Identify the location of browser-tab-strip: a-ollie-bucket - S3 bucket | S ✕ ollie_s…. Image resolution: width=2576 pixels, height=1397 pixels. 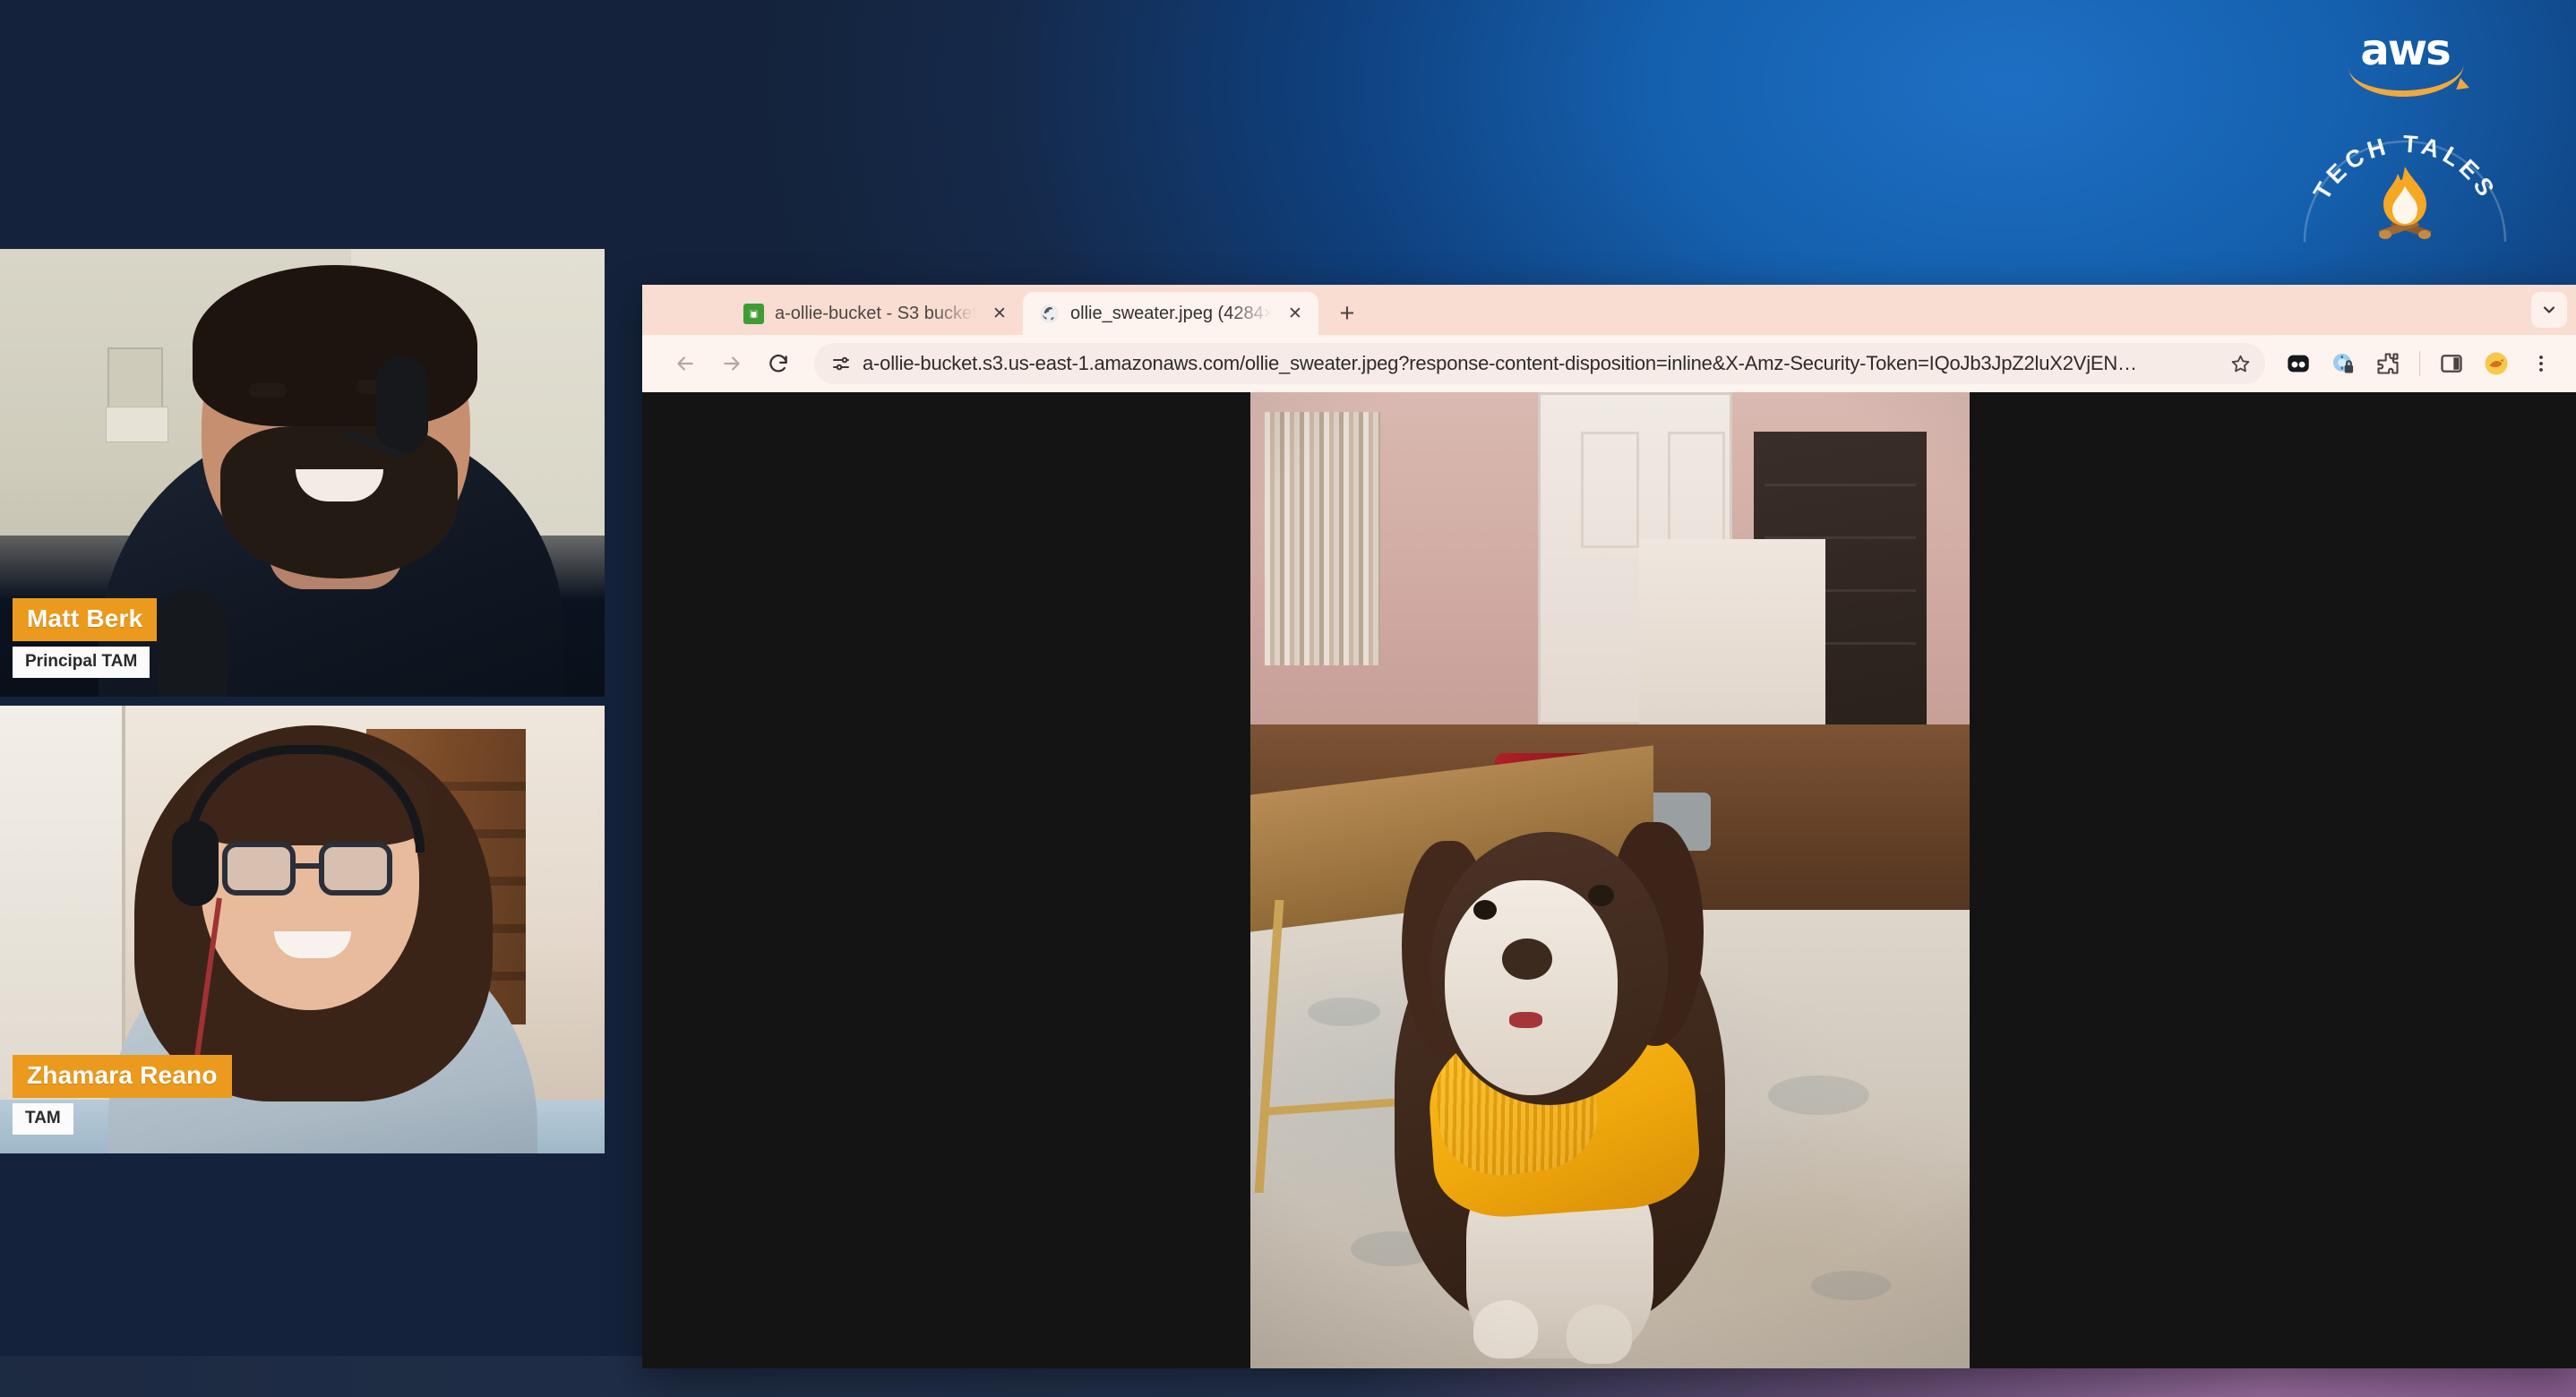
(1609, 310).